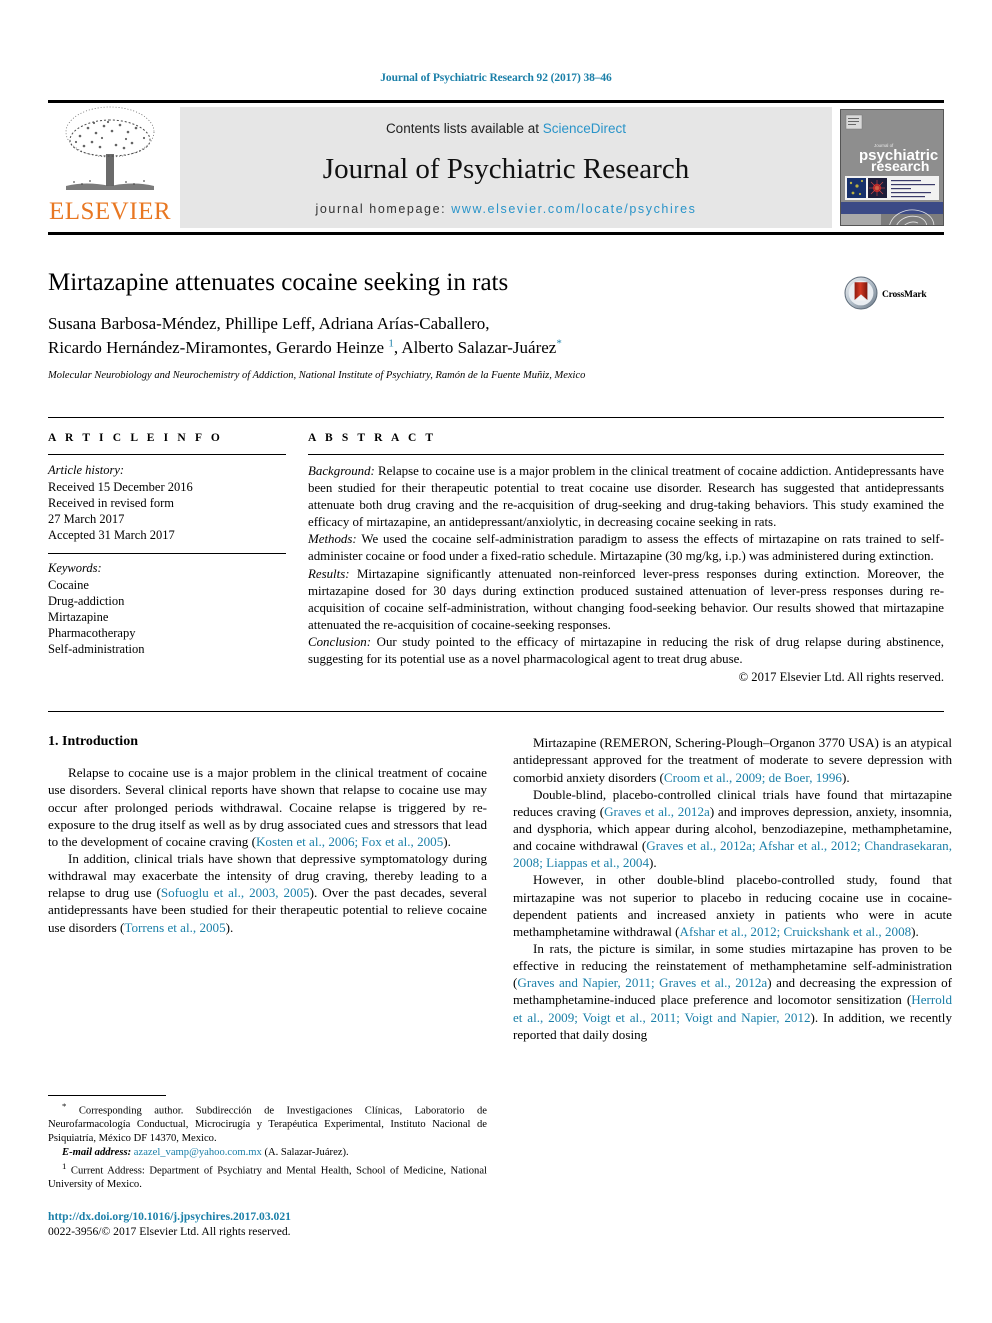 The image size is (992, 1323). I want to click on elsevier-tree-icon, so click(110, 150).